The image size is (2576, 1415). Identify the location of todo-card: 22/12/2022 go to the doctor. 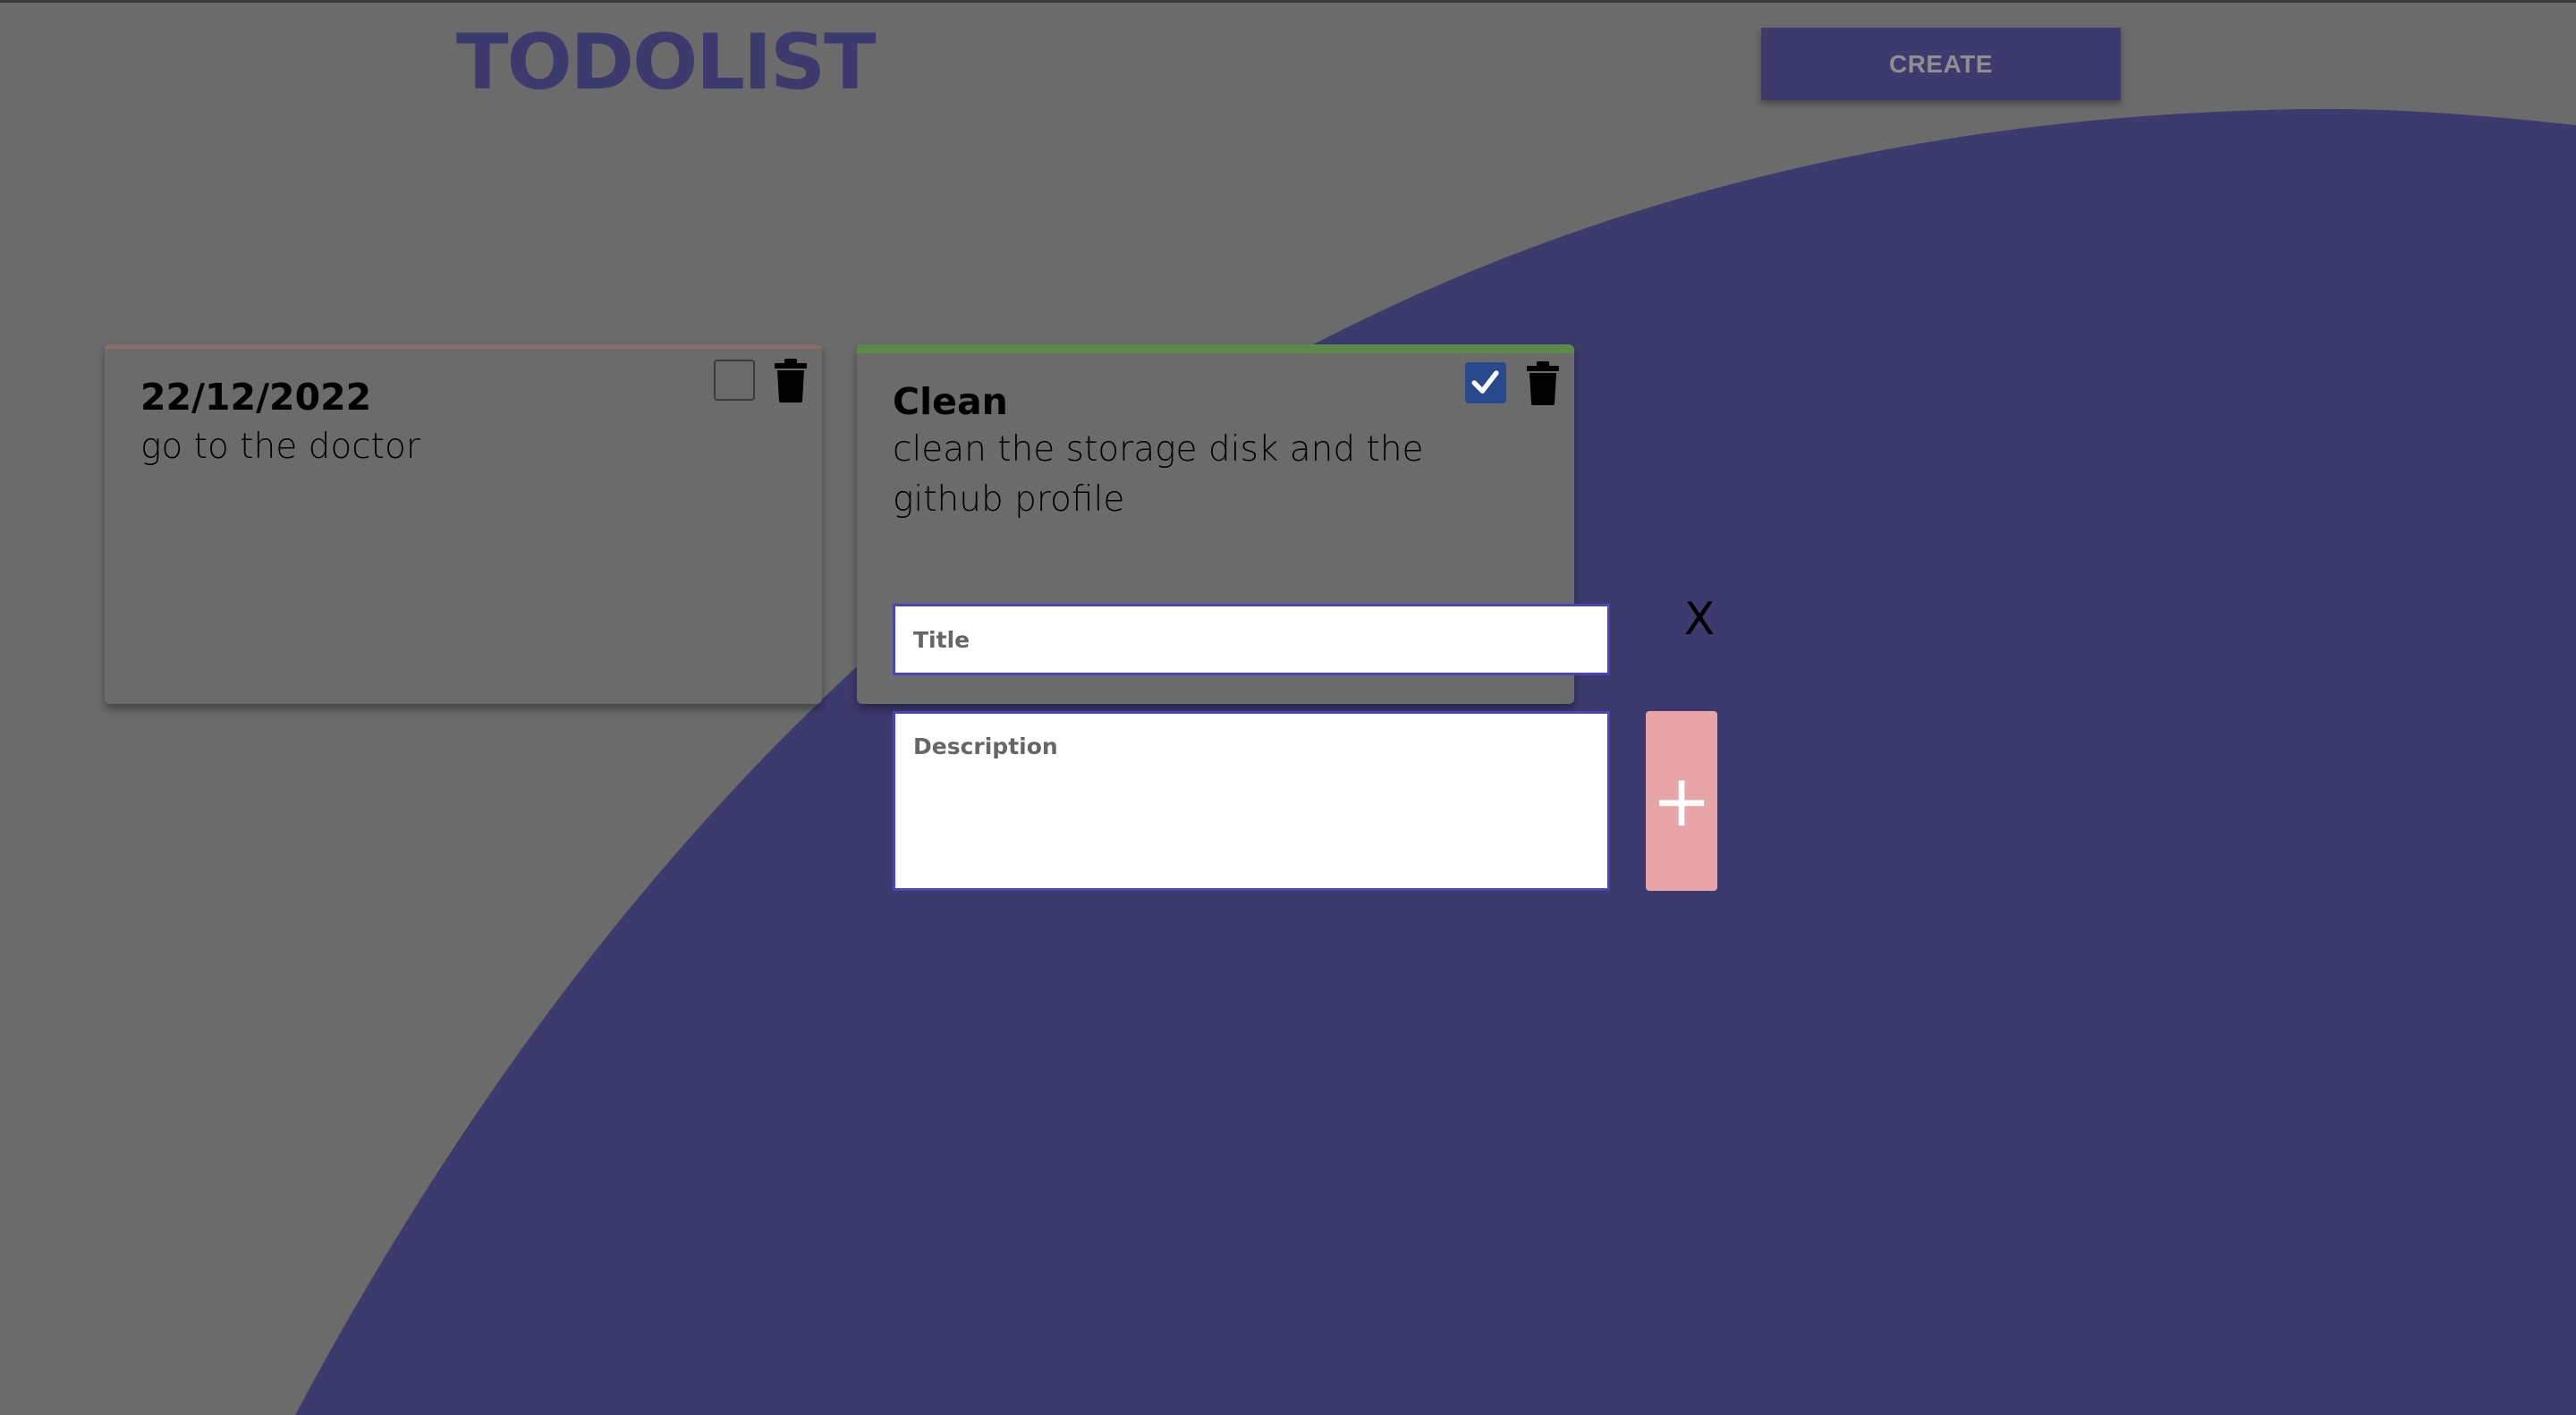
(463, 524).